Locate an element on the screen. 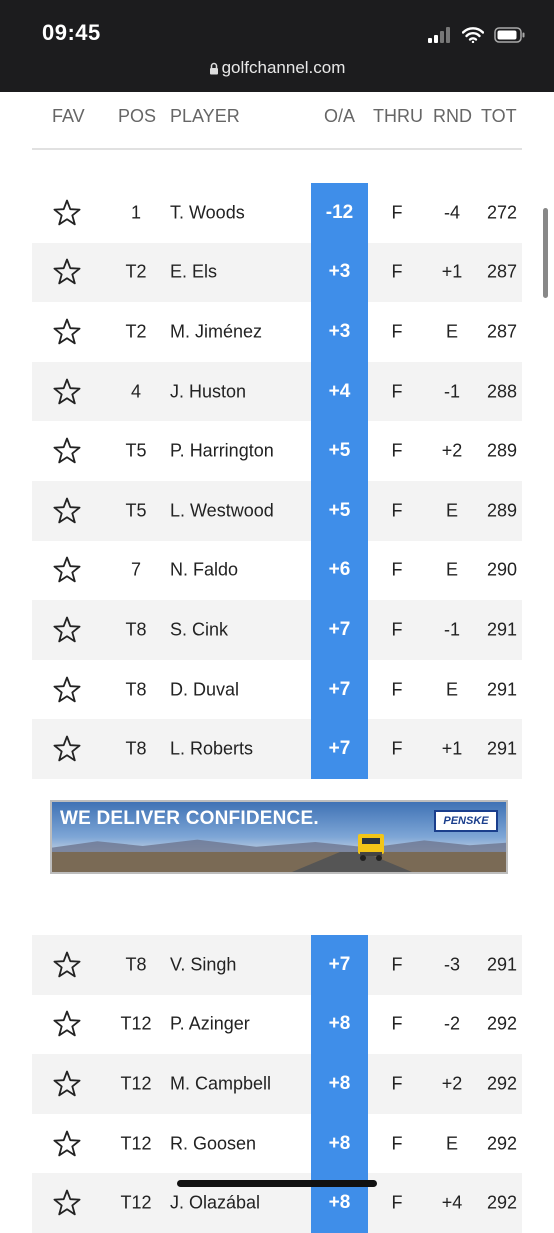 Image resolution: width=554 pixels, height=1233 pixels. table-row: 4 J. Huston +4 F -1 288 is located at coordinates (277, 391).